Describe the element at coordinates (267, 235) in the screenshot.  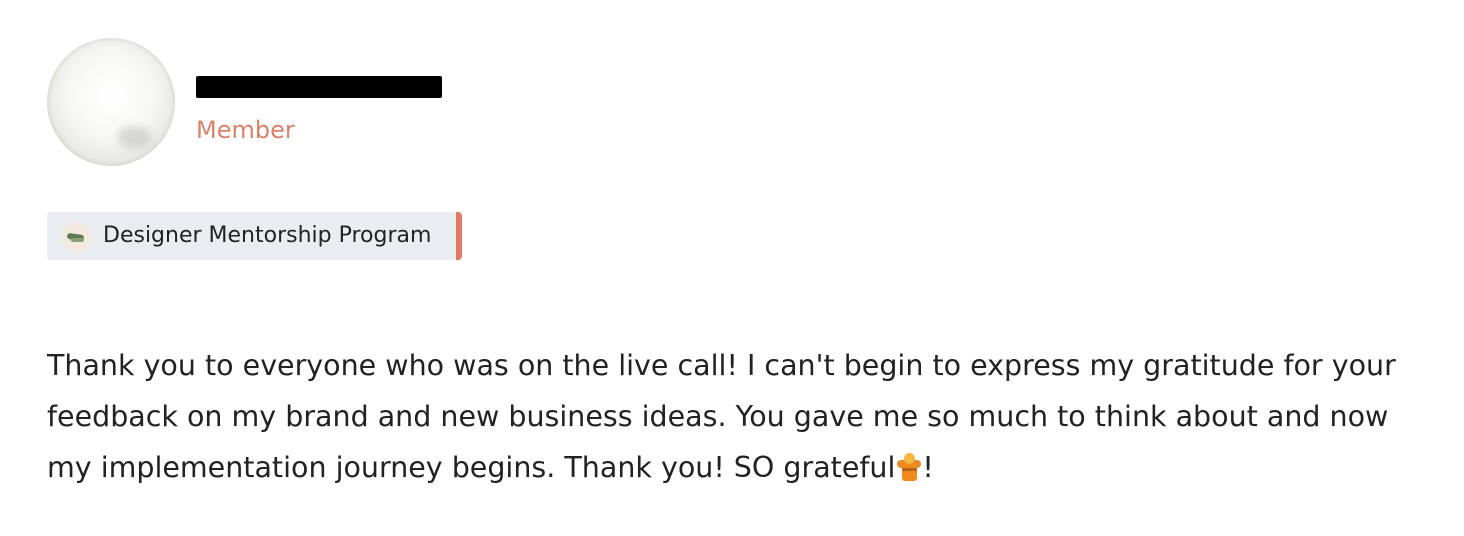
I see `tag-label: Designer Mentorship Program` at that location.